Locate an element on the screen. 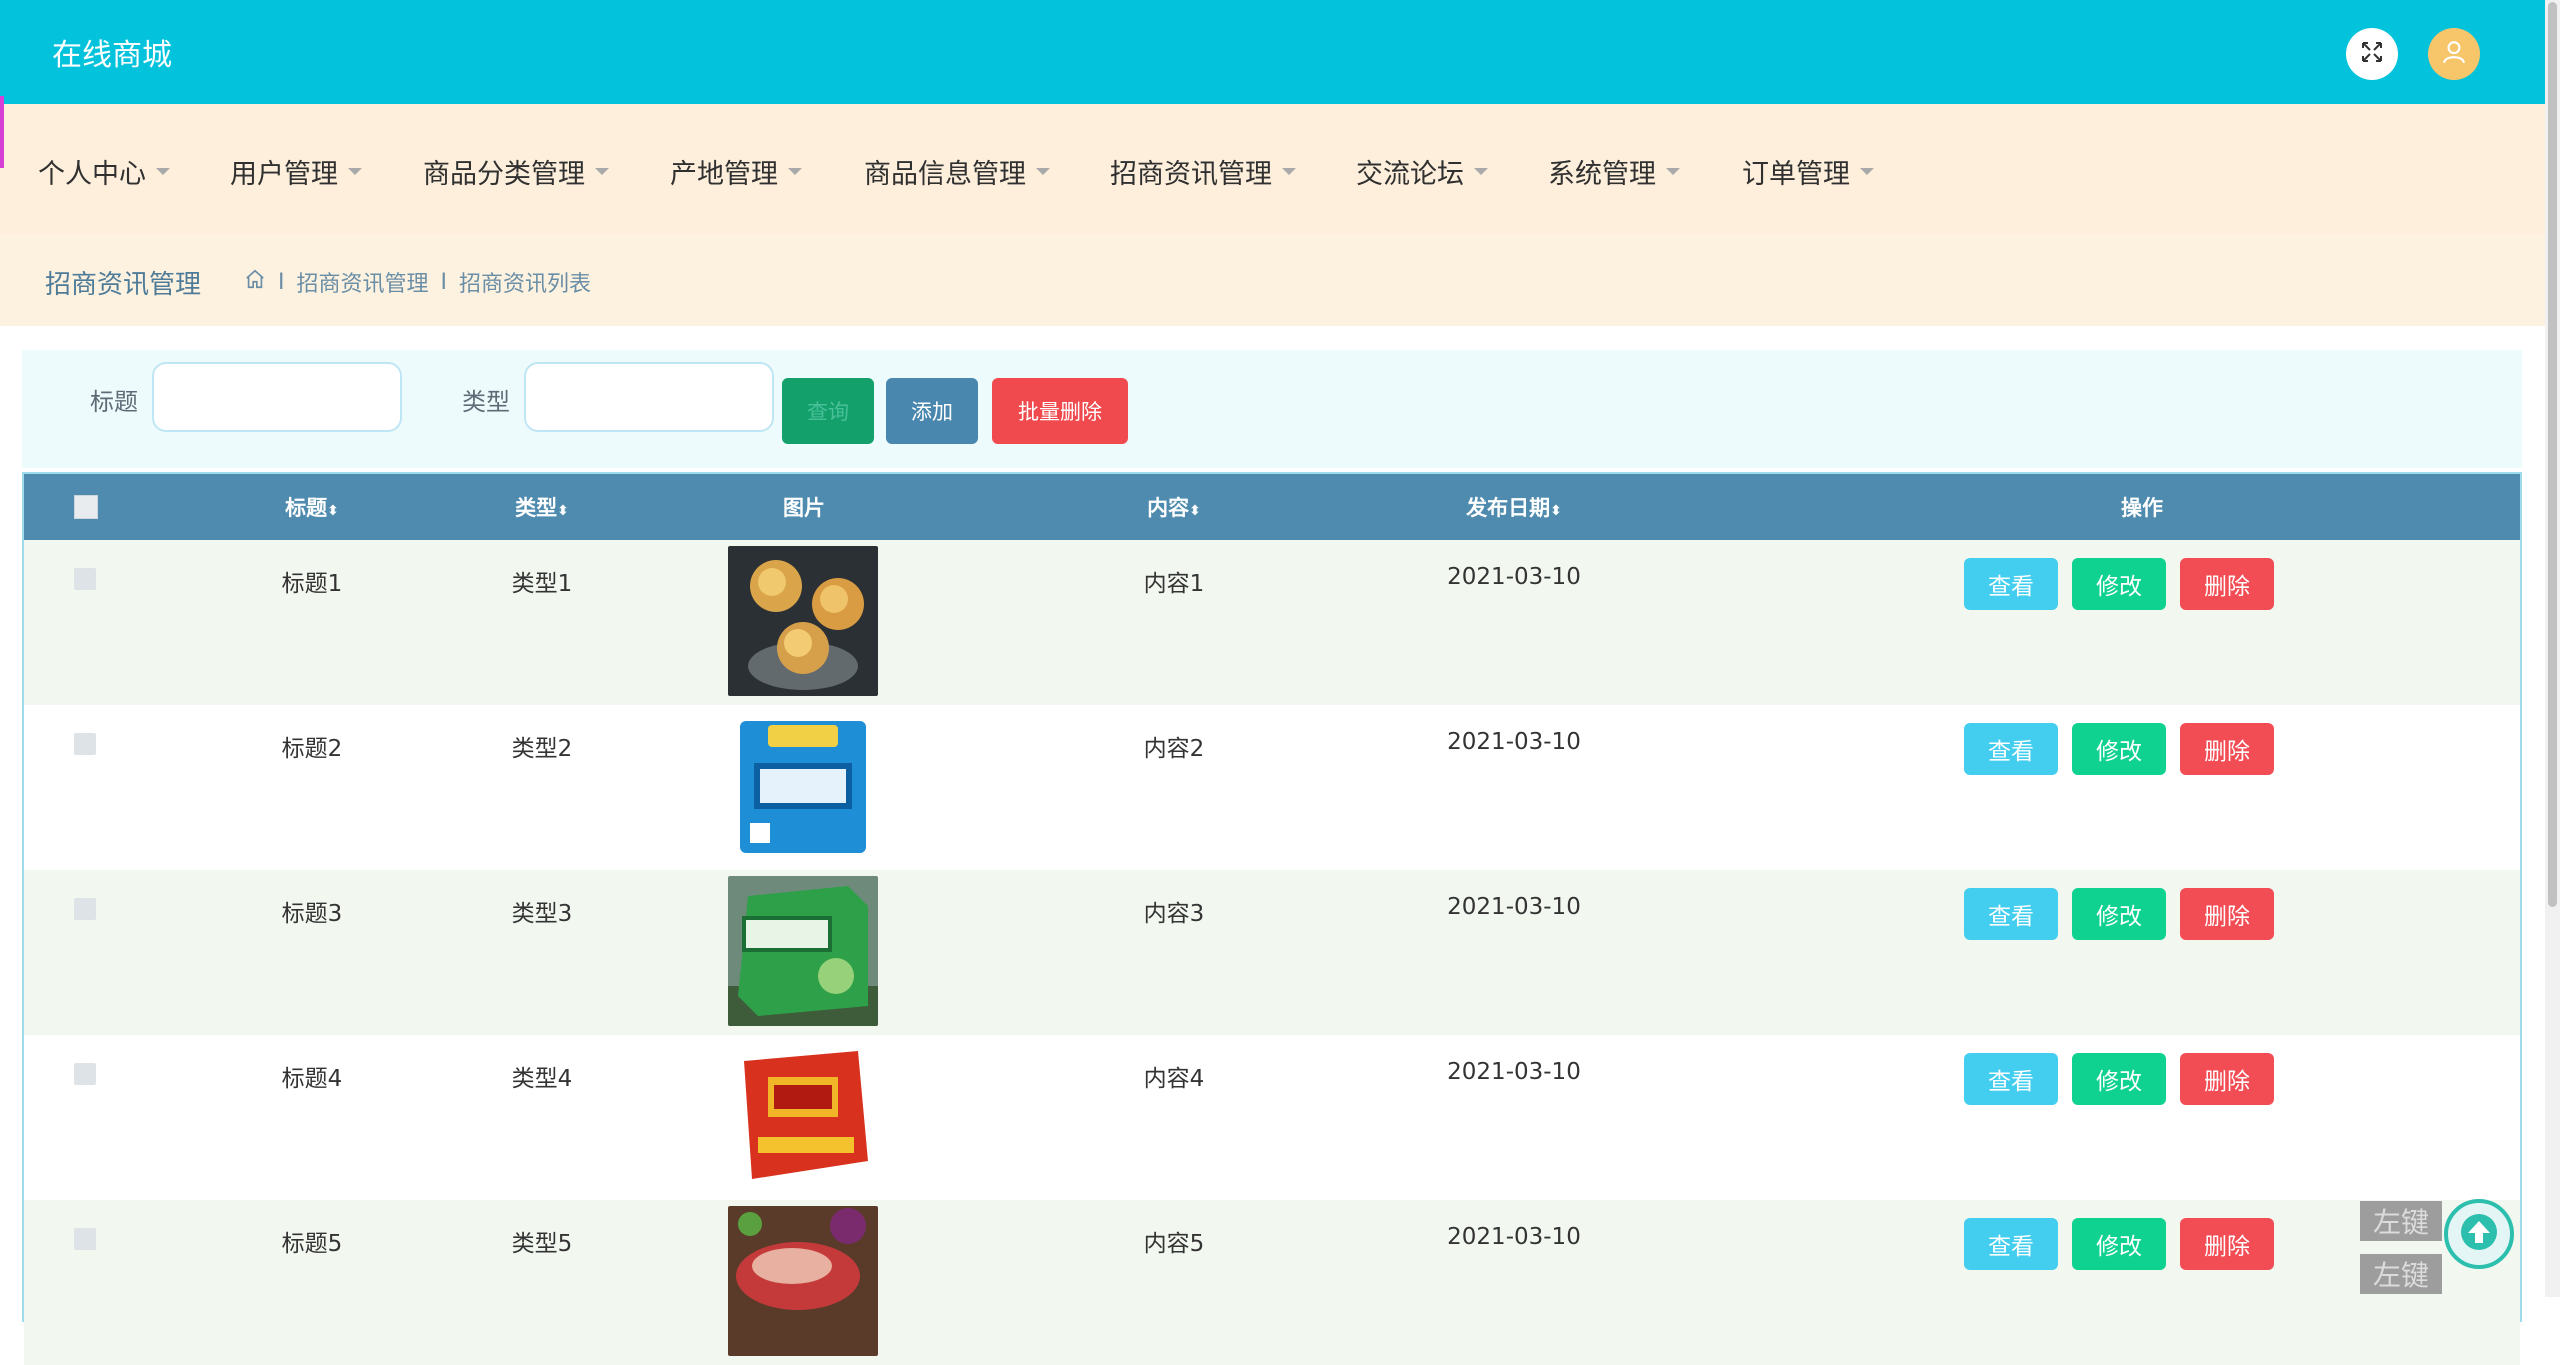  cell-type: 类型3 is located at coordinates (542, 914).